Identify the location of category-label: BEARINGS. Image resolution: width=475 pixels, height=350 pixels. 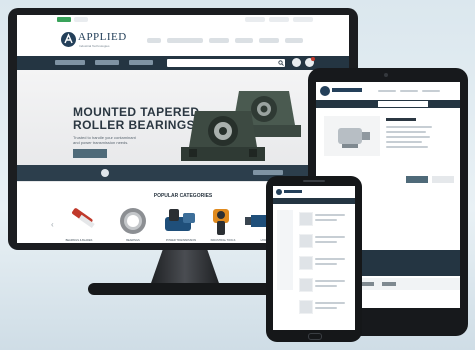
(133, 240).